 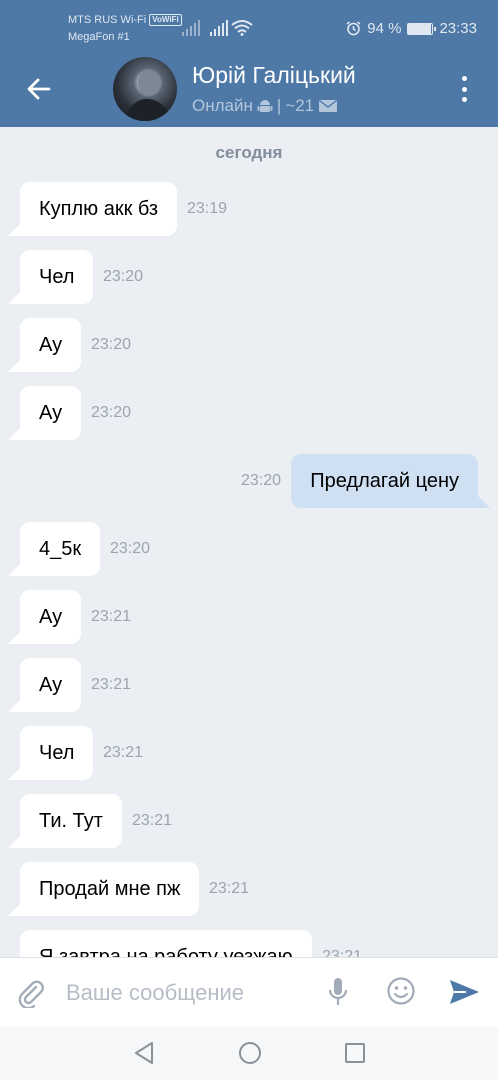 I want to click on back-arrow-icon, so click(x=39, y=89).